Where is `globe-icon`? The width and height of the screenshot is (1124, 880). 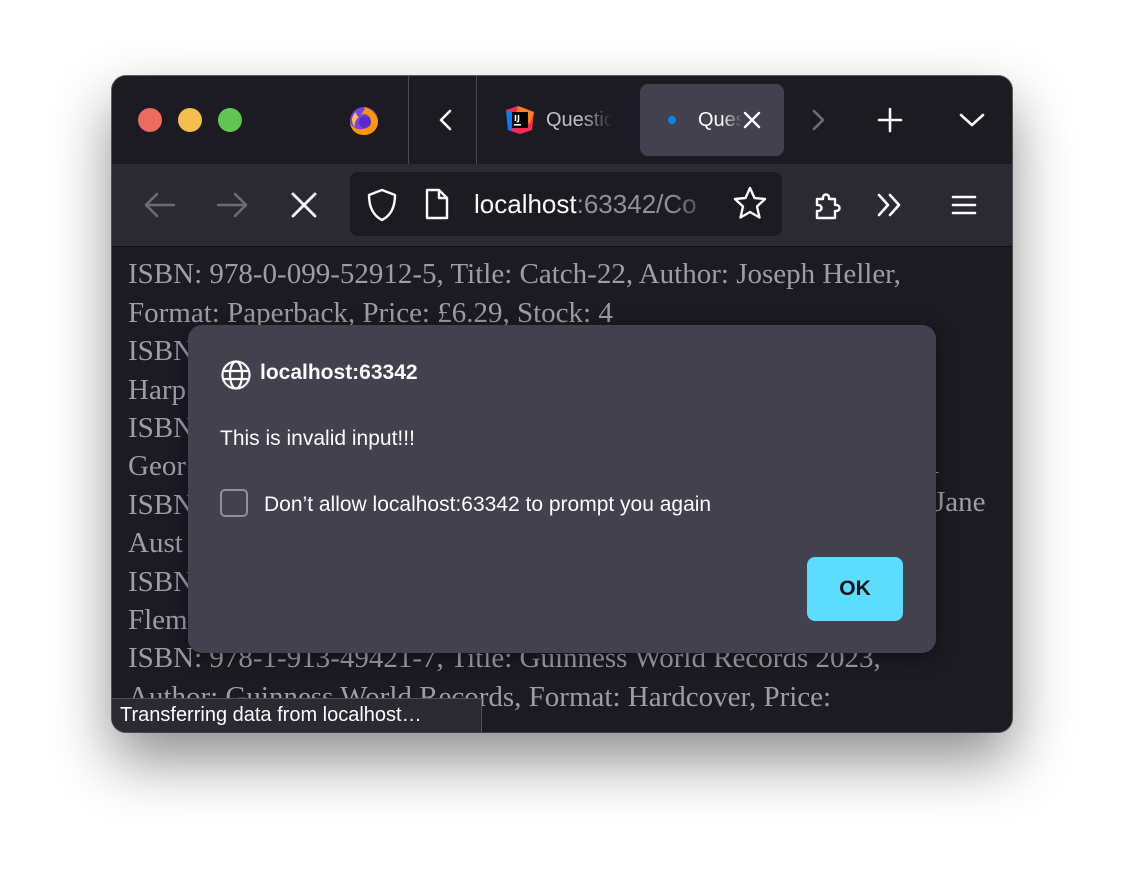 globe-icon is located at coordinates (236, 375).